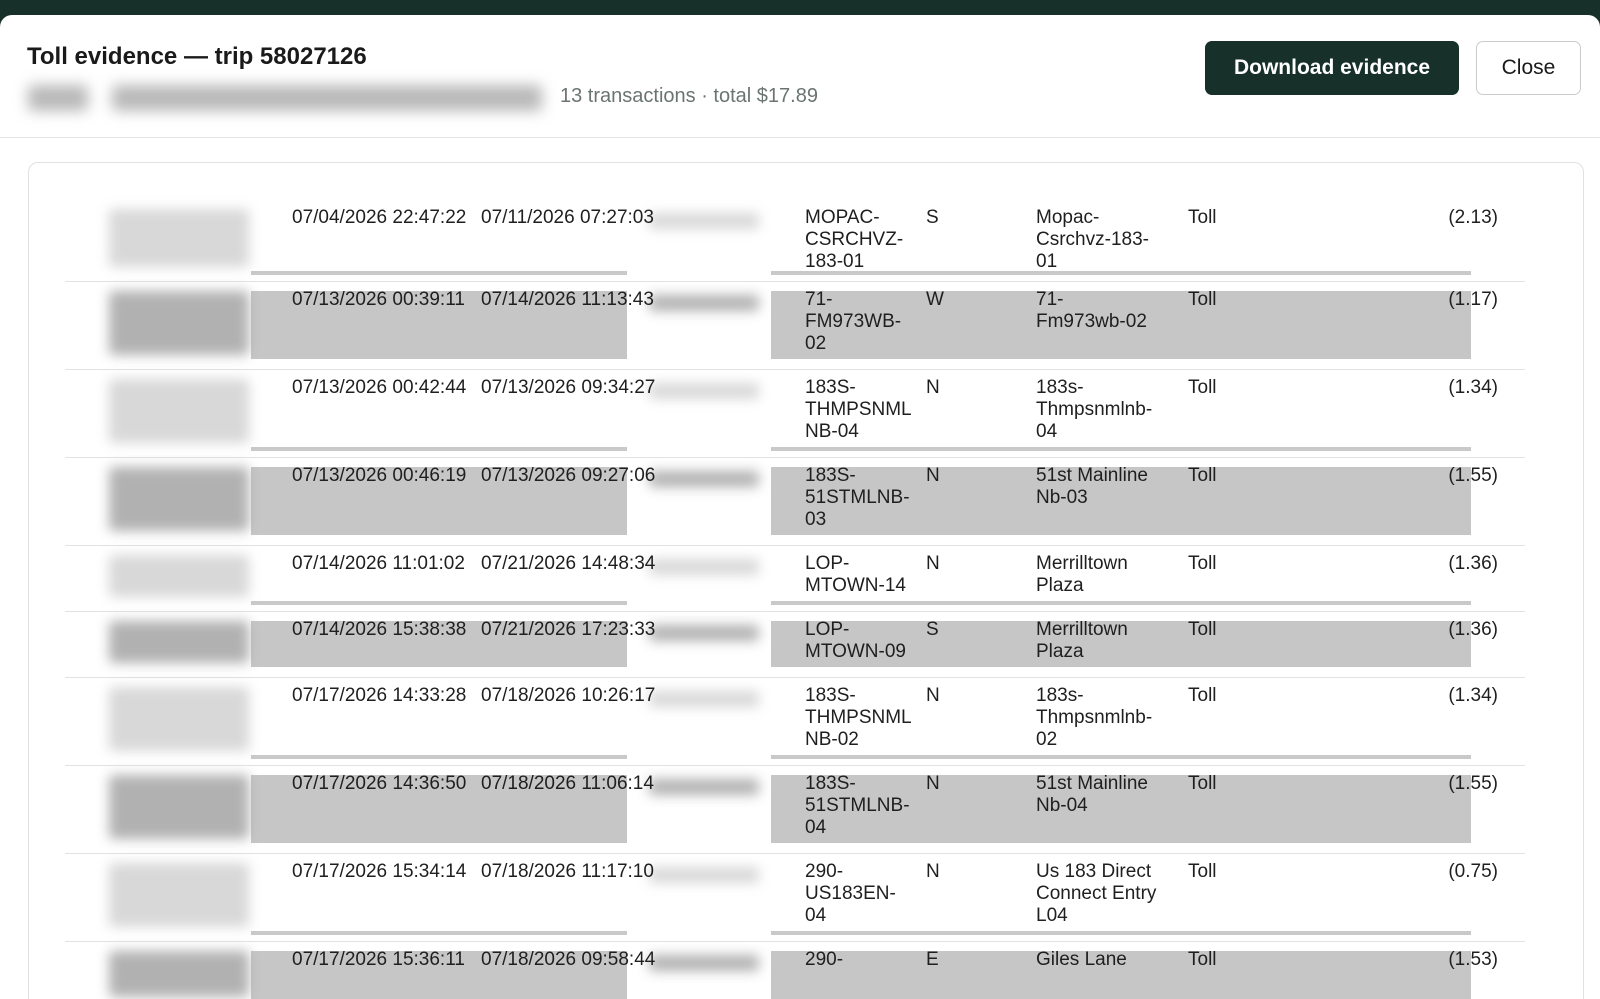 This screenshot has height=999, width=1600. Describe the element at coordinates (1473, 217) in the screenshot. I see `amount-cell: (2.13)` at that location.